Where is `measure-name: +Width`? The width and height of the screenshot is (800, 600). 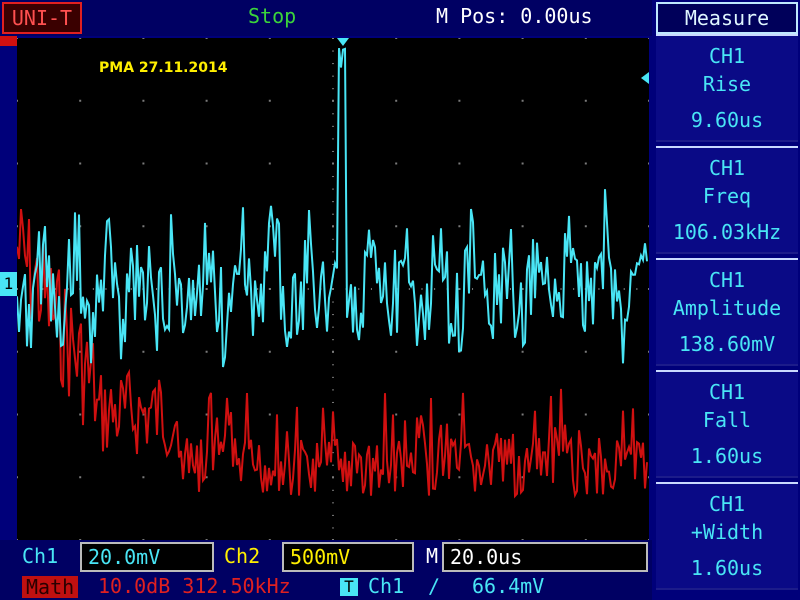
measure-name: +Width is located at coordinates (727, 532).